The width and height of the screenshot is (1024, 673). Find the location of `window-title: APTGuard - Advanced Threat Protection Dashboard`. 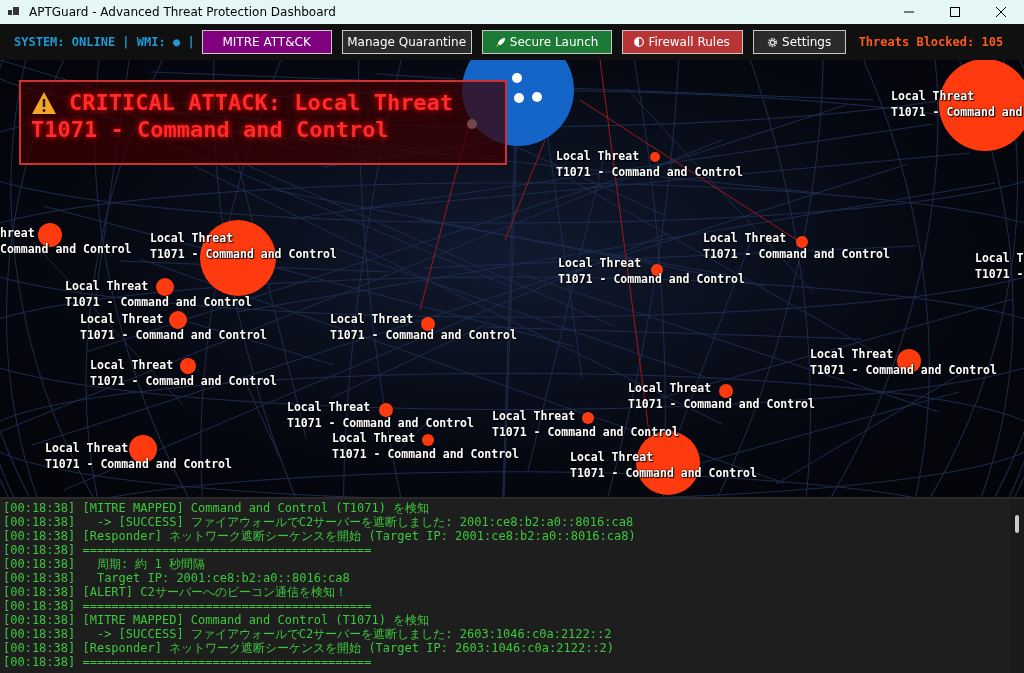

window-title: APTGuard - Advanced Threat Protection Dashboard is located at coordinates (182, 12).